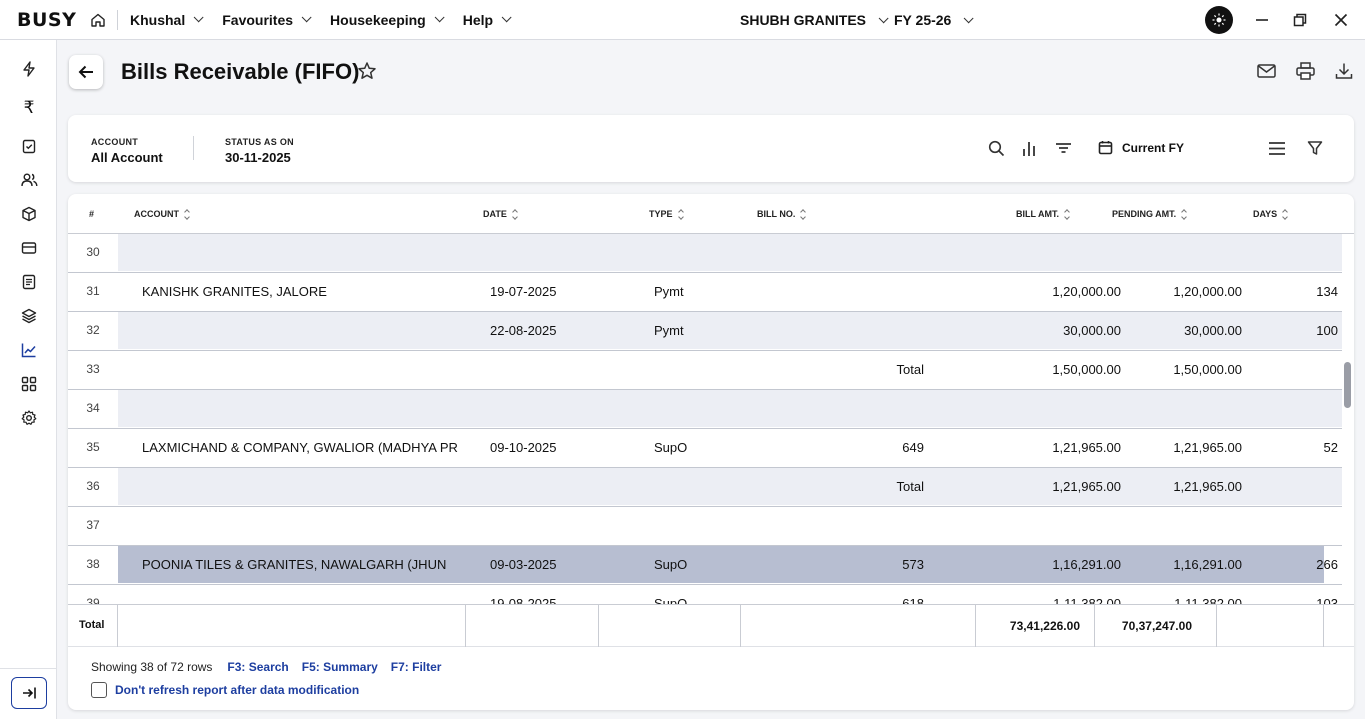  I want to click on bill-amount-cell: 1,21,965.00, so click(1086, 447).